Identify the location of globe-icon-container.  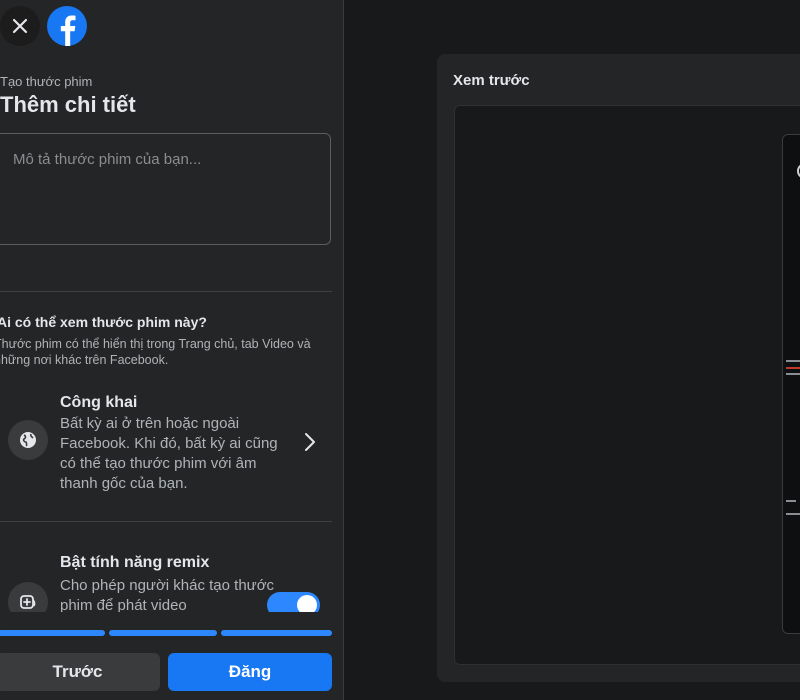
(28, 440).